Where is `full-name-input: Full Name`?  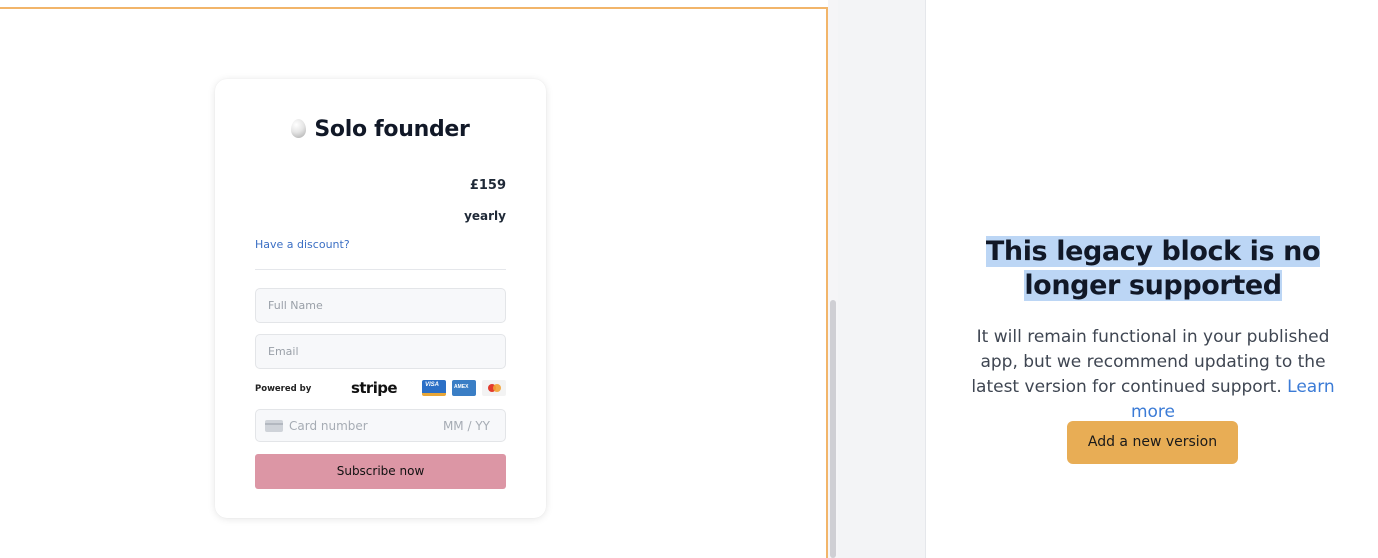
full-name-input: Full Name is located at coordinates (380, 305).